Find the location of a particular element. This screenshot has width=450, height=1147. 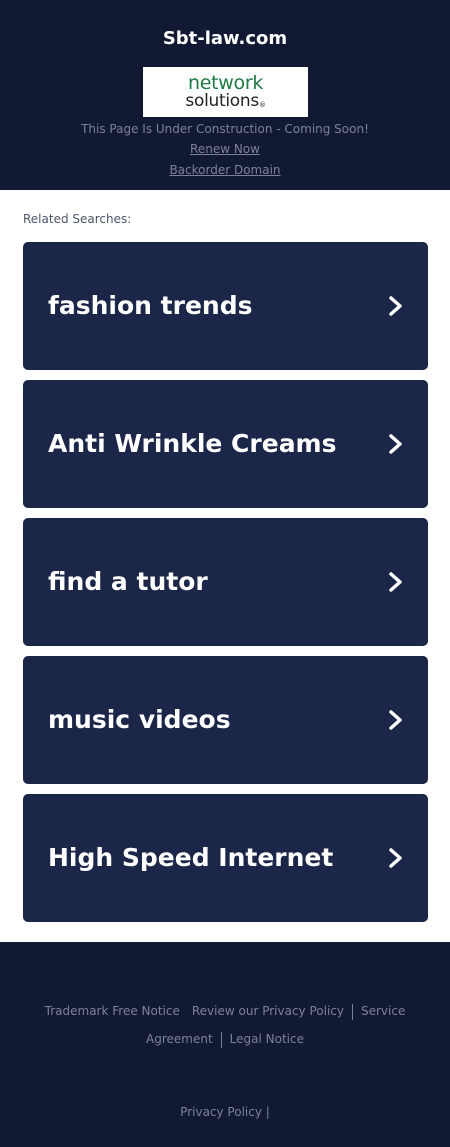

logo-text-network: network is located at coordinates (225, 83).